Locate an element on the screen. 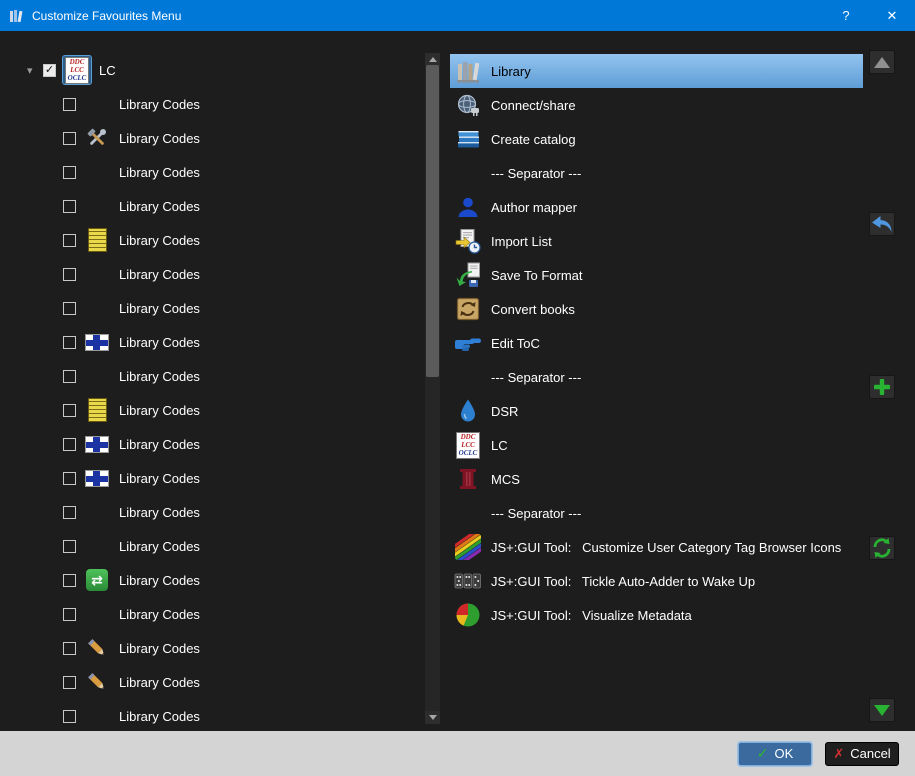 This screenshot has height=776, width=915. tree-item: ⇄ Library Codes is located at coordinates (223, 580).